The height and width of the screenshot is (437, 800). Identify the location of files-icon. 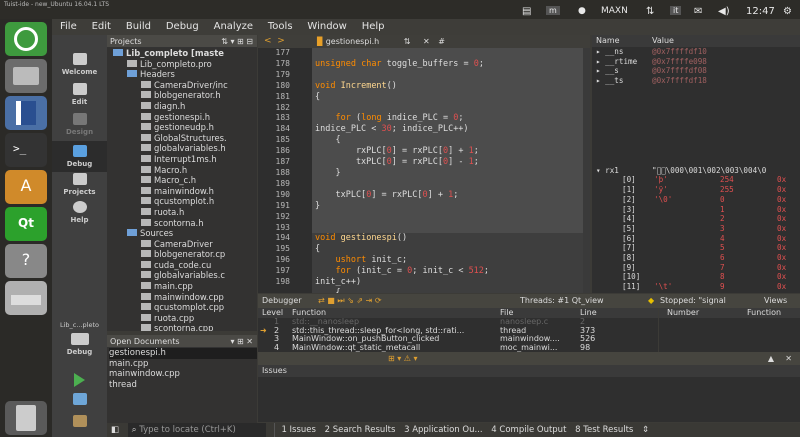
(26, 76).